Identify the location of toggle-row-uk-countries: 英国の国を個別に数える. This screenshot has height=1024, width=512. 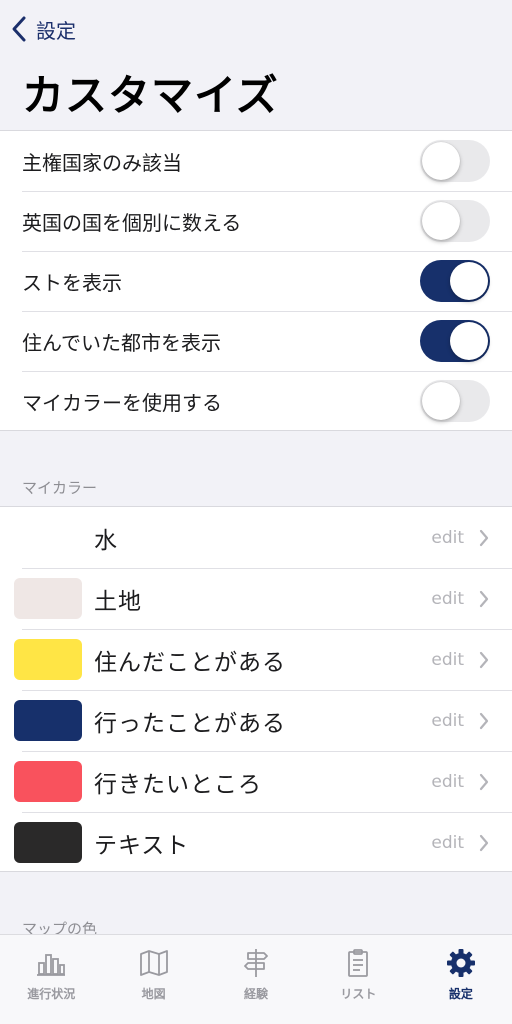
(256, 221).